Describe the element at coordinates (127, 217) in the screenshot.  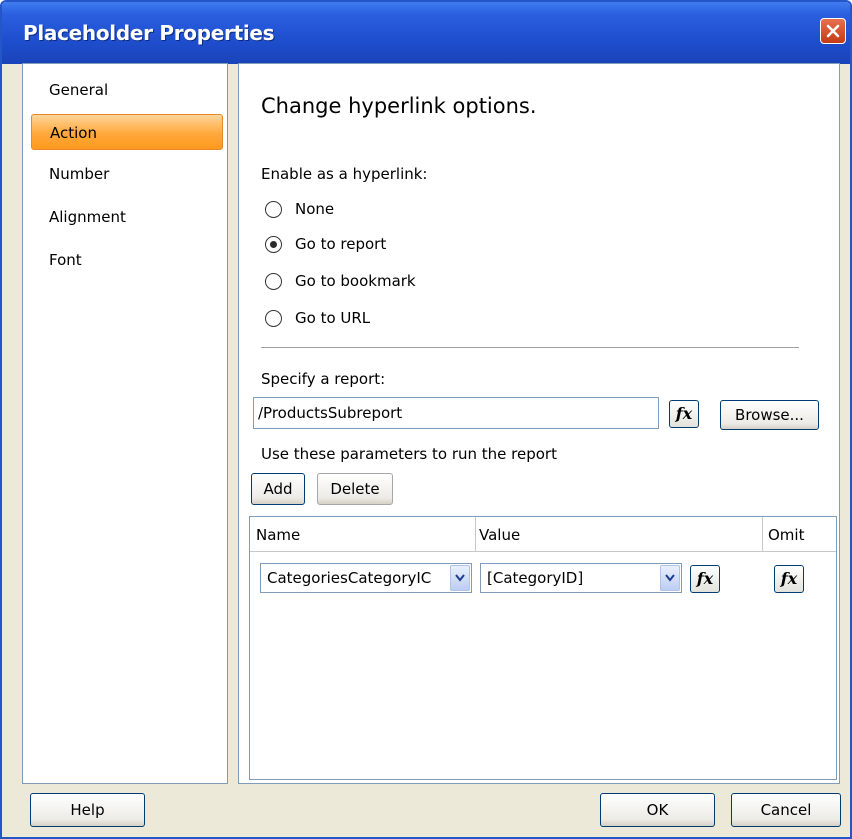
I see `nav-item-alignment: Alignment` at that location.